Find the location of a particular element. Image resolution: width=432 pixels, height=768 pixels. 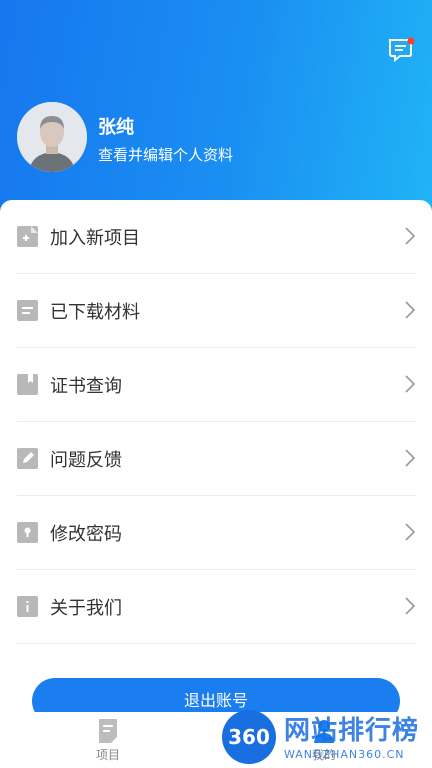

menu-item-certificate-query: 证书查询 is located at coordinates (216, 385).